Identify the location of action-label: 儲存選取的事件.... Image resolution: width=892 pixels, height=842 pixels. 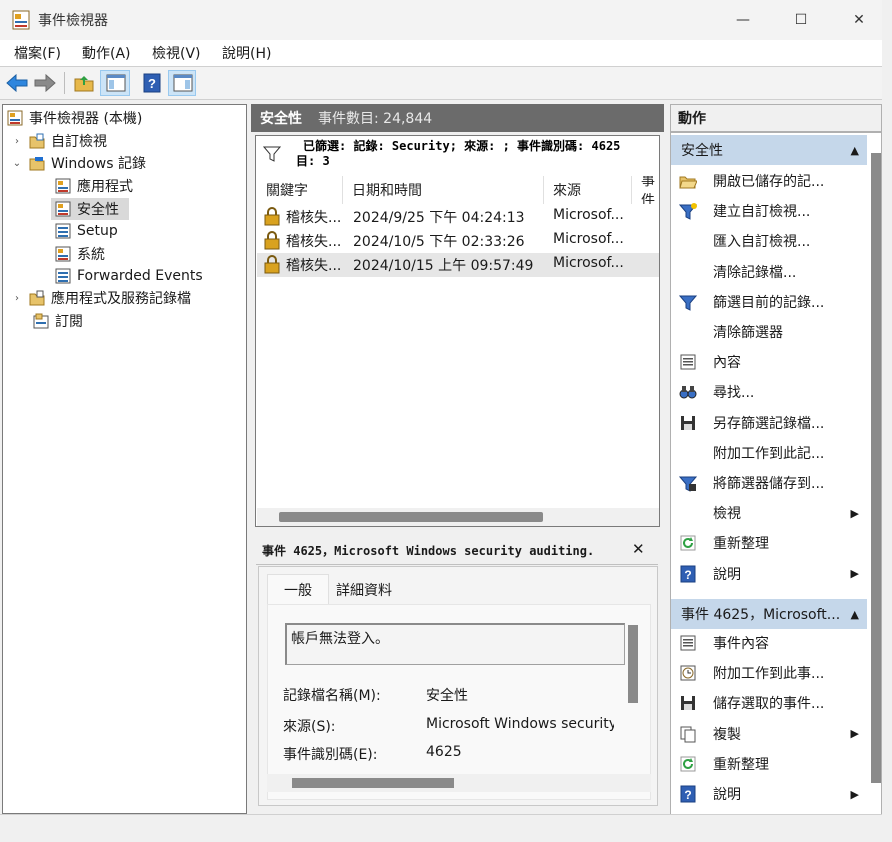
(769, 704).